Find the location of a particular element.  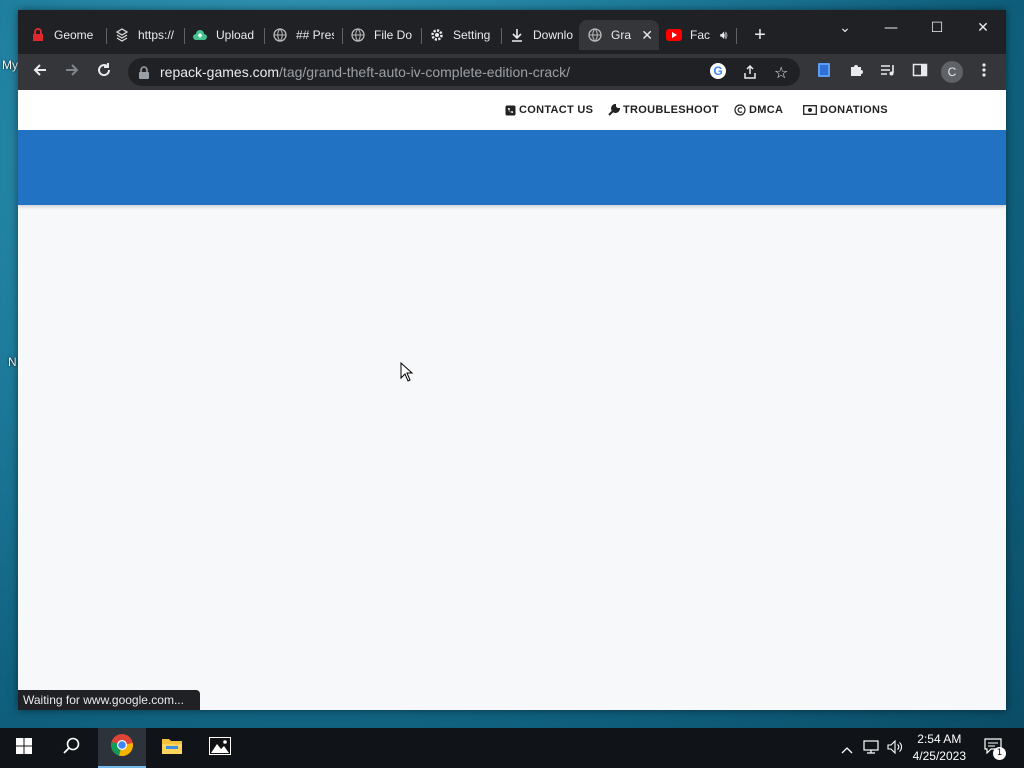

notification-count-badge: 1 is located at coordinates (999, 753).